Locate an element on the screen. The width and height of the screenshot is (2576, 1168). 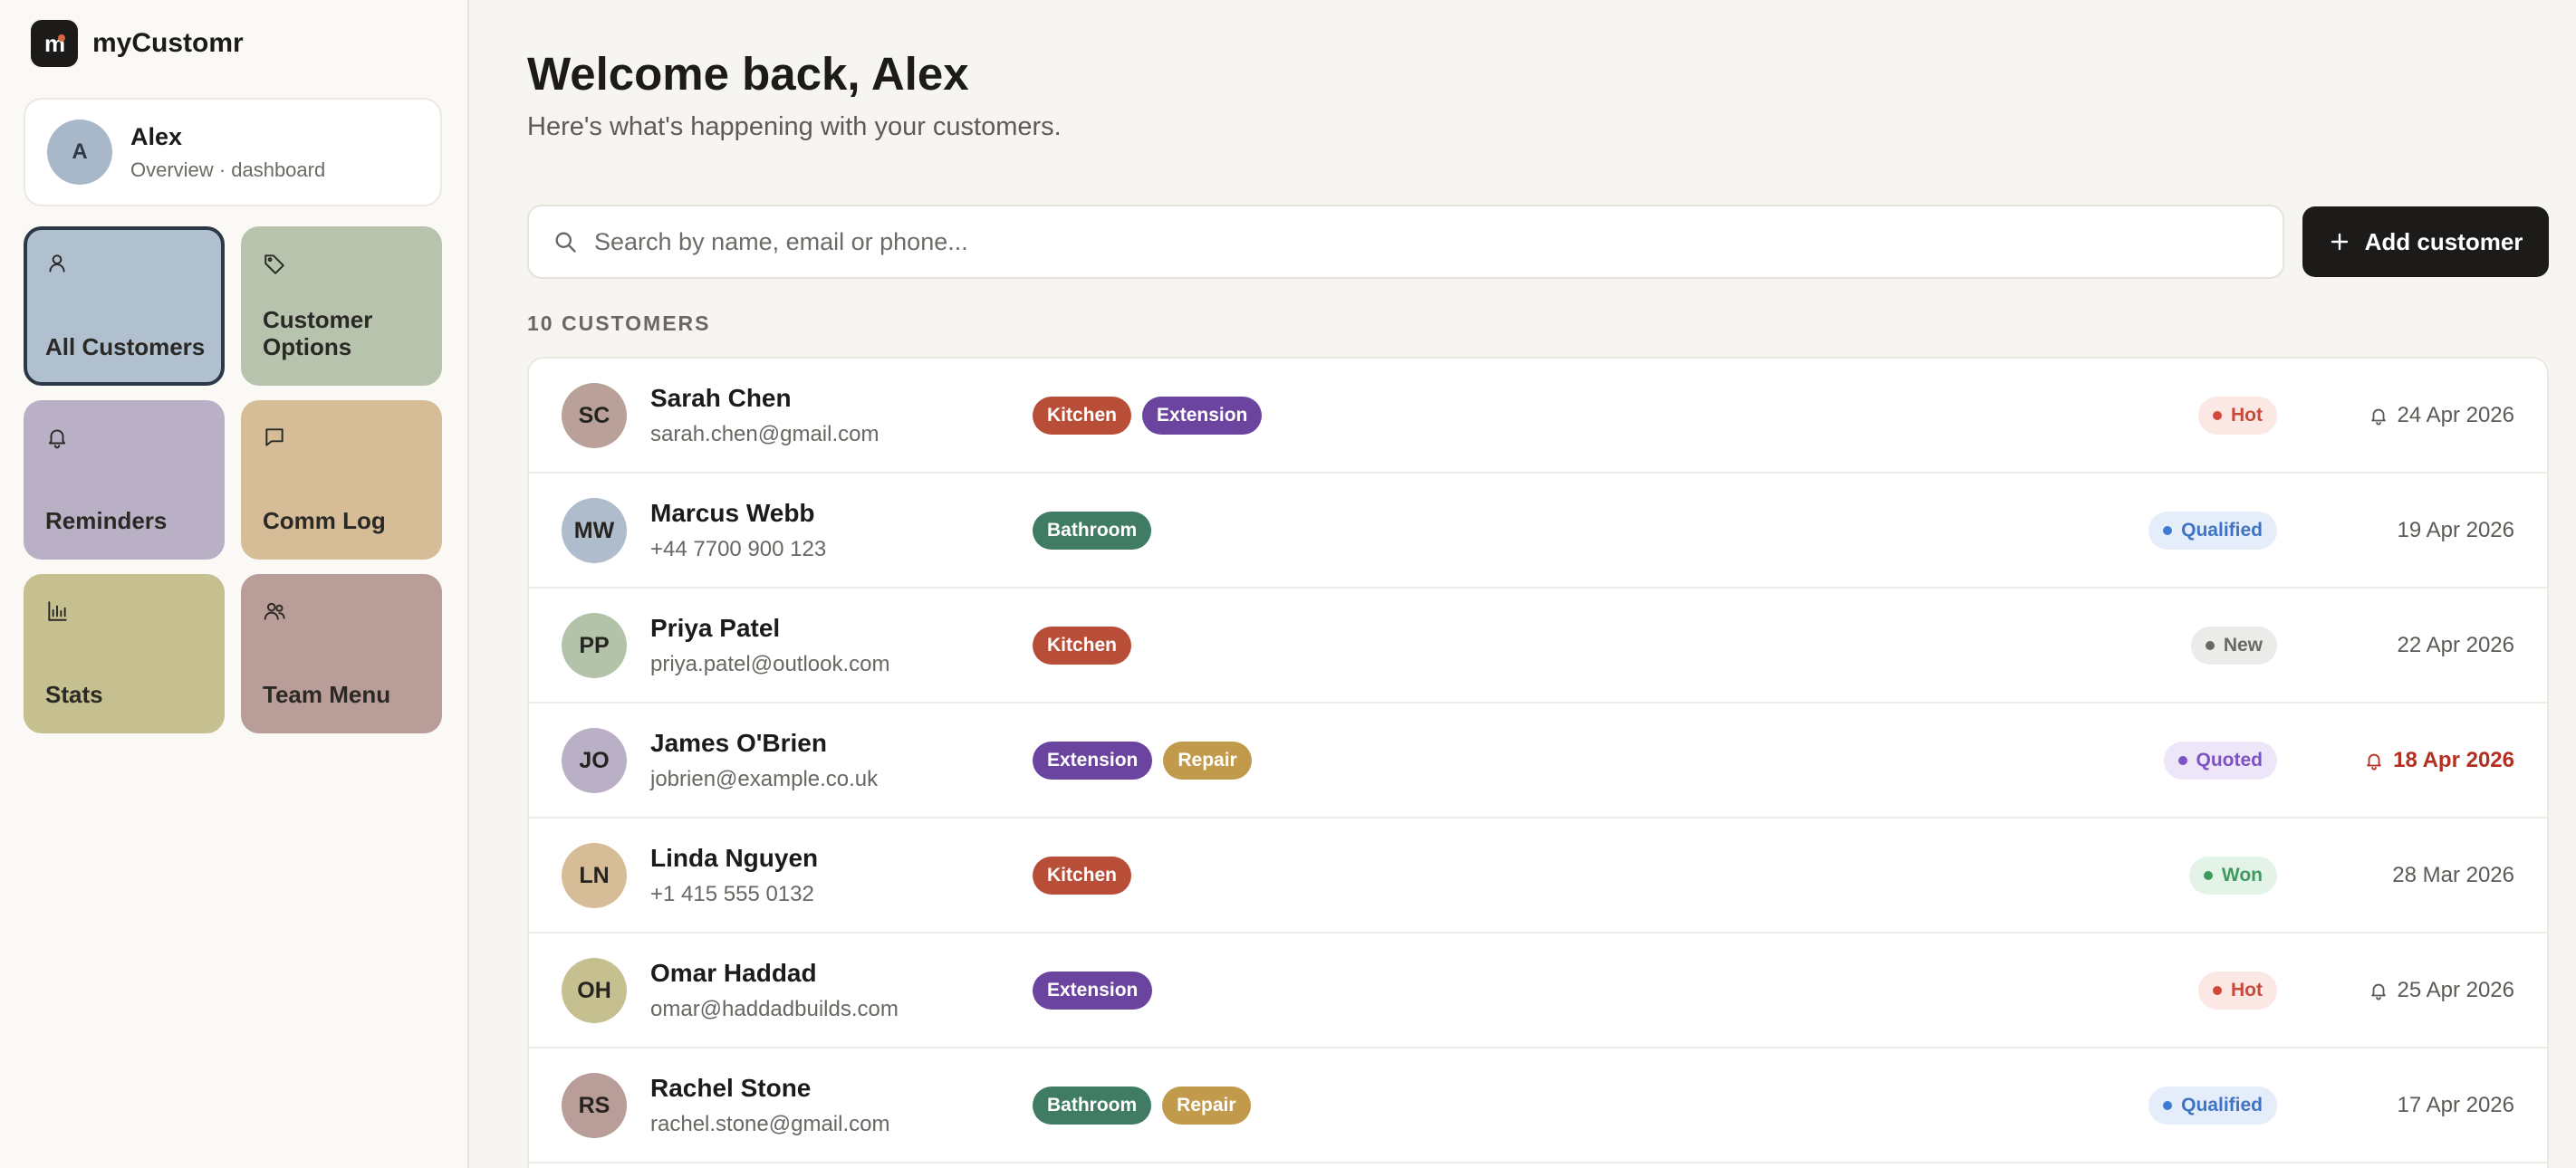
profile-card: A Alex Overview · dashboard is located at coordinates (233, 152).